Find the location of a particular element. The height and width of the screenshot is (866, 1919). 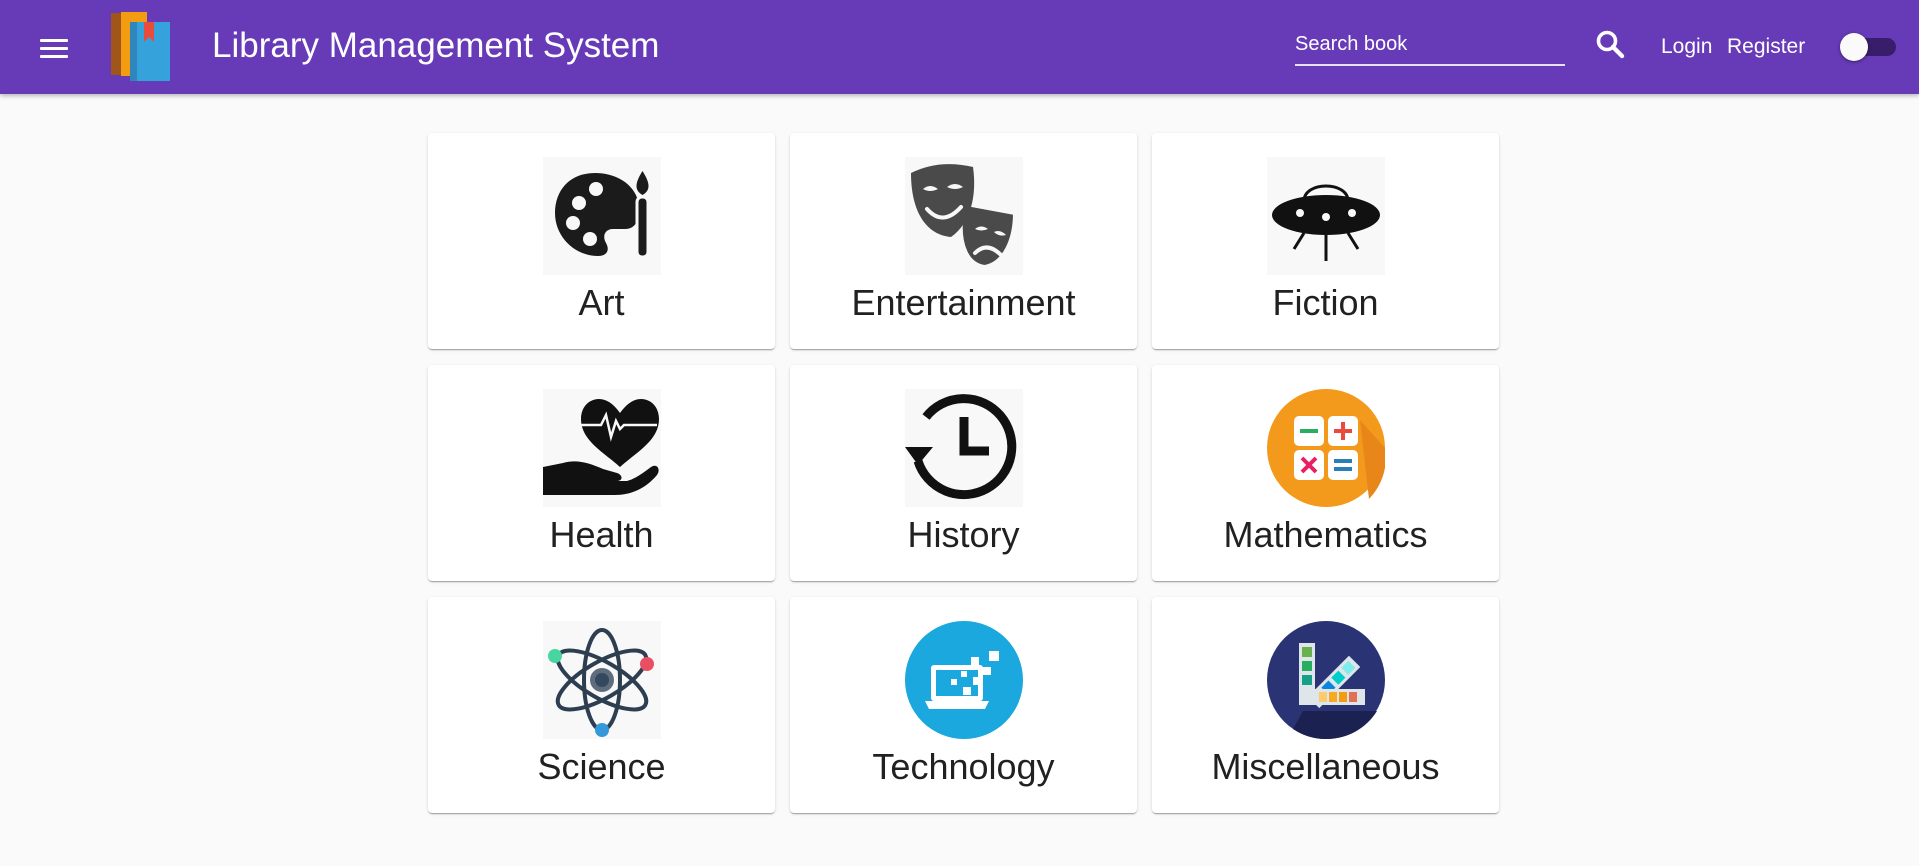

category-label: Health is located at coordinates (601, 534).